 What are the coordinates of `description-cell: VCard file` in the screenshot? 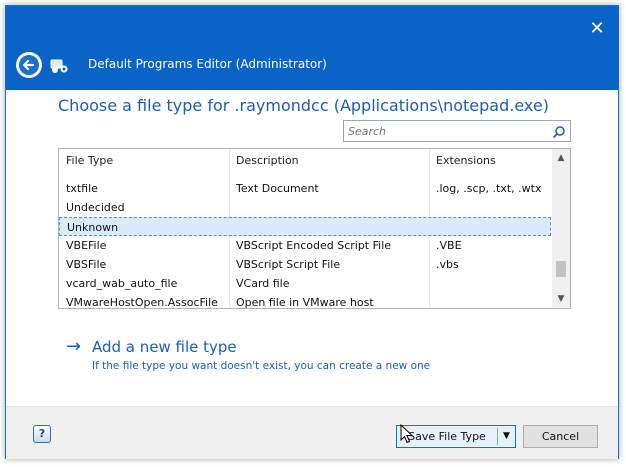 It's located at (263, 283).